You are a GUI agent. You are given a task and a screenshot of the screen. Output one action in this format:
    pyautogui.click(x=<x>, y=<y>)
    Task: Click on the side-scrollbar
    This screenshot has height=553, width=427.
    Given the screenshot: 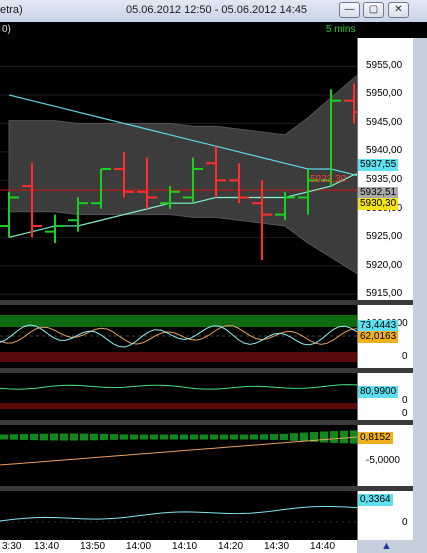 What is the action you would take?
    pyautogui.click(x=420, y=295)
    